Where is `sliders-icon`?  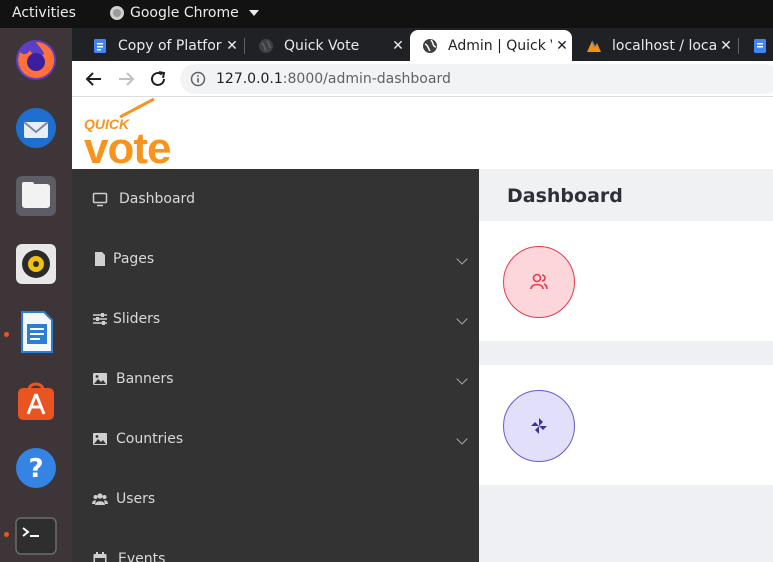
sliders-icon is located at coordinates (100, 319).